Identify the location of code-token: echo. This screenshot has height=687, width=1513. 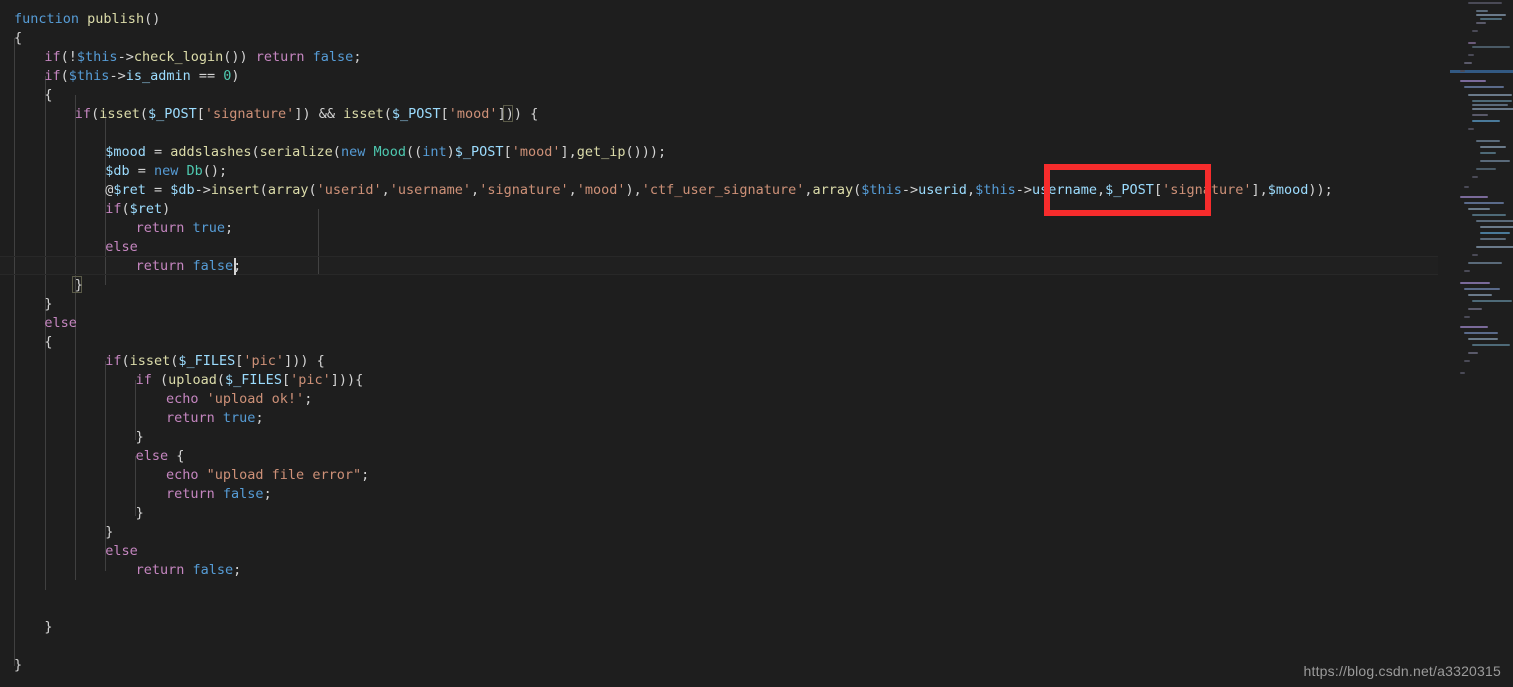
(182, 475).